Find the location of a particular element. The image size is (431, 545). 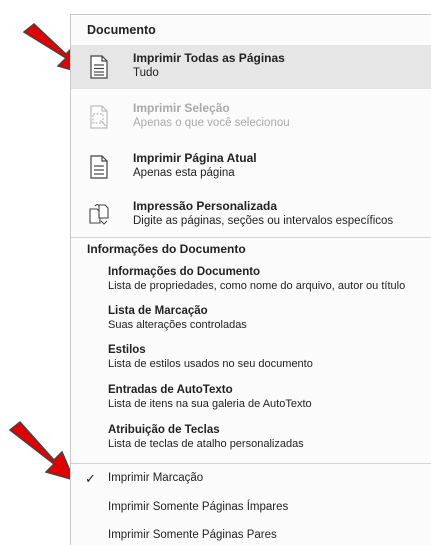

option-print-all-pages: Imprimir Todas as Páginas Tudo is located at coordinates (251, 67).